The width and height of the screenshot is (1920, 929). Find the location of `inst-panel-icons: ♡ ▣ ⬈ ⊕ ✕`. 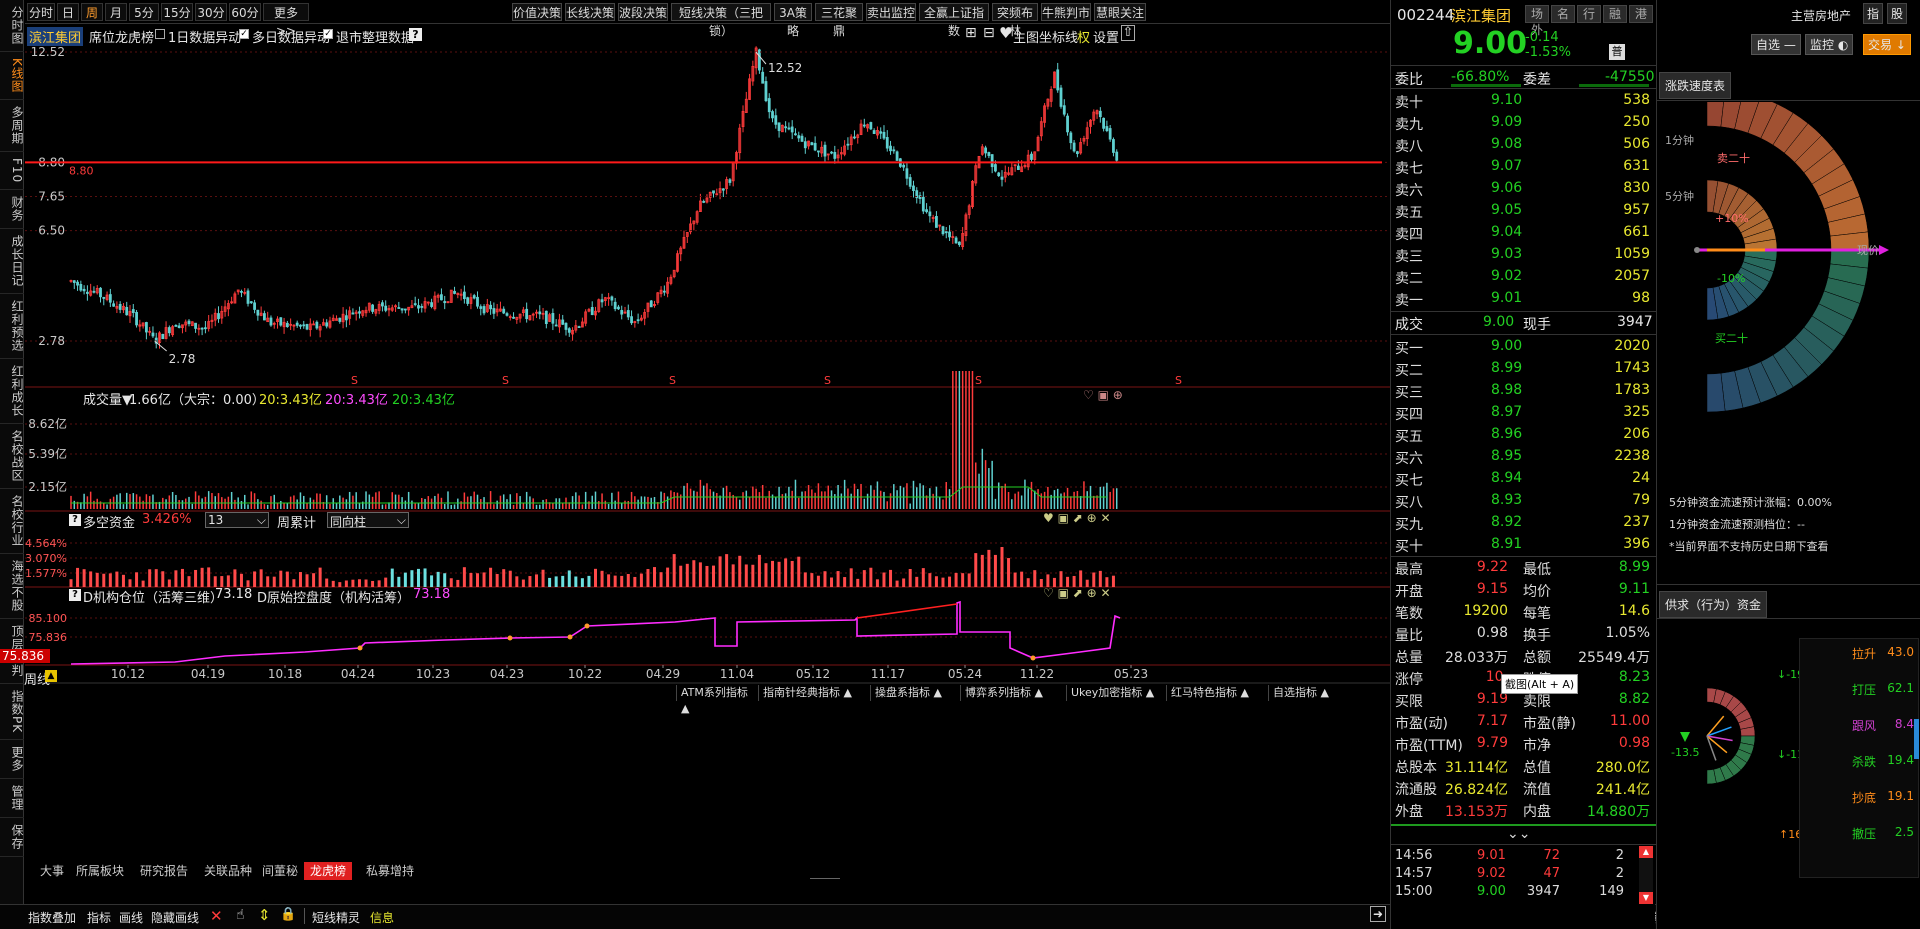

inst-panel-icons: ♡ ▣ ⬈ ⊕ ✕ is located at coordinates (1077, 593).